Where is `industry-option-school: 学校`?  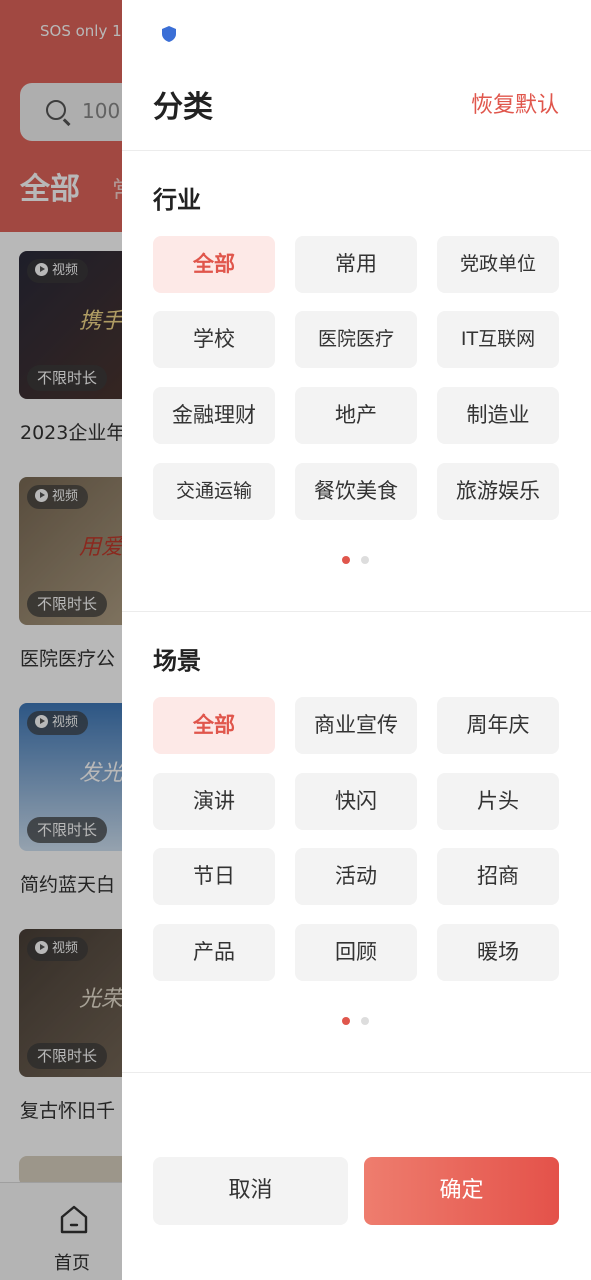
industry-option-school: 学校 is located at coordinates (214, 339).